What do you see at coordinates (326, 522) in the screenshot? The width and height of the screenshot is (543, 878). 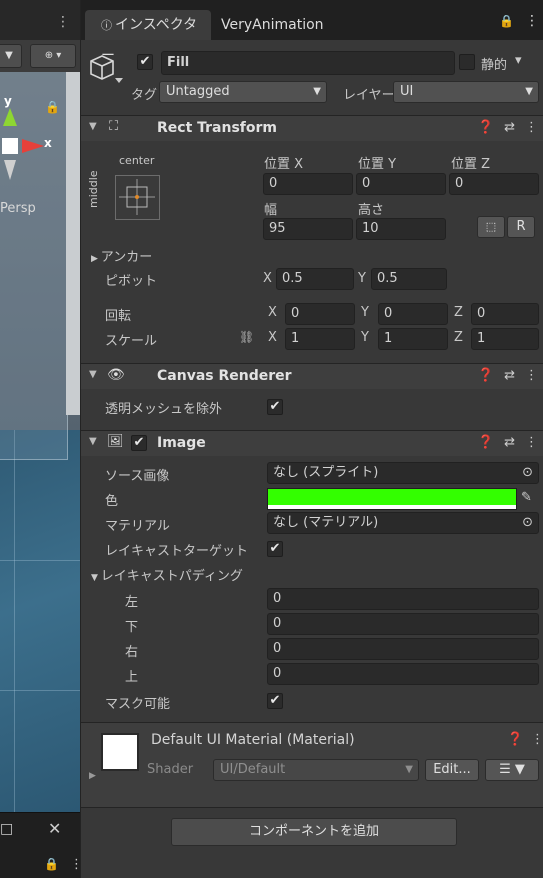 I see `material-value: なし (マテリアル)` at bounding box center [326, 522].